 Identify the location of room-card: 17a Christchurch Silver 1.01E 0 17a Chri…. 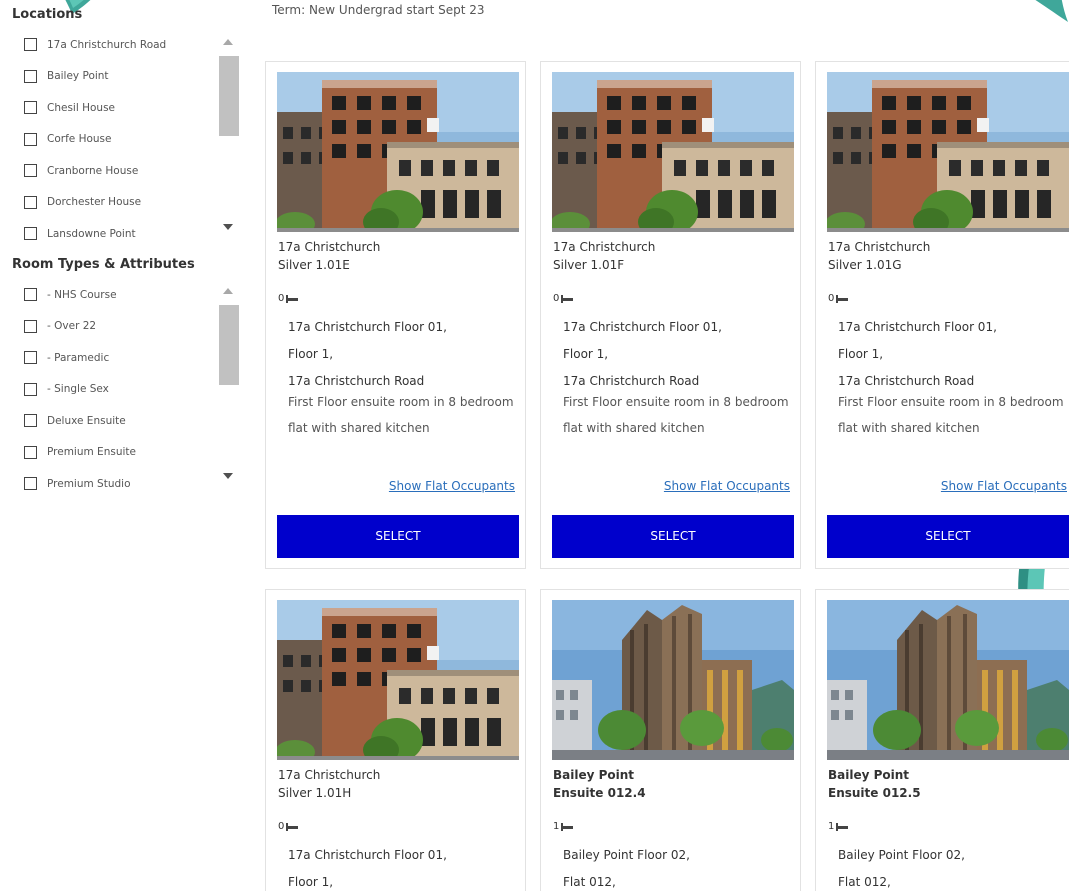
(395, 315).